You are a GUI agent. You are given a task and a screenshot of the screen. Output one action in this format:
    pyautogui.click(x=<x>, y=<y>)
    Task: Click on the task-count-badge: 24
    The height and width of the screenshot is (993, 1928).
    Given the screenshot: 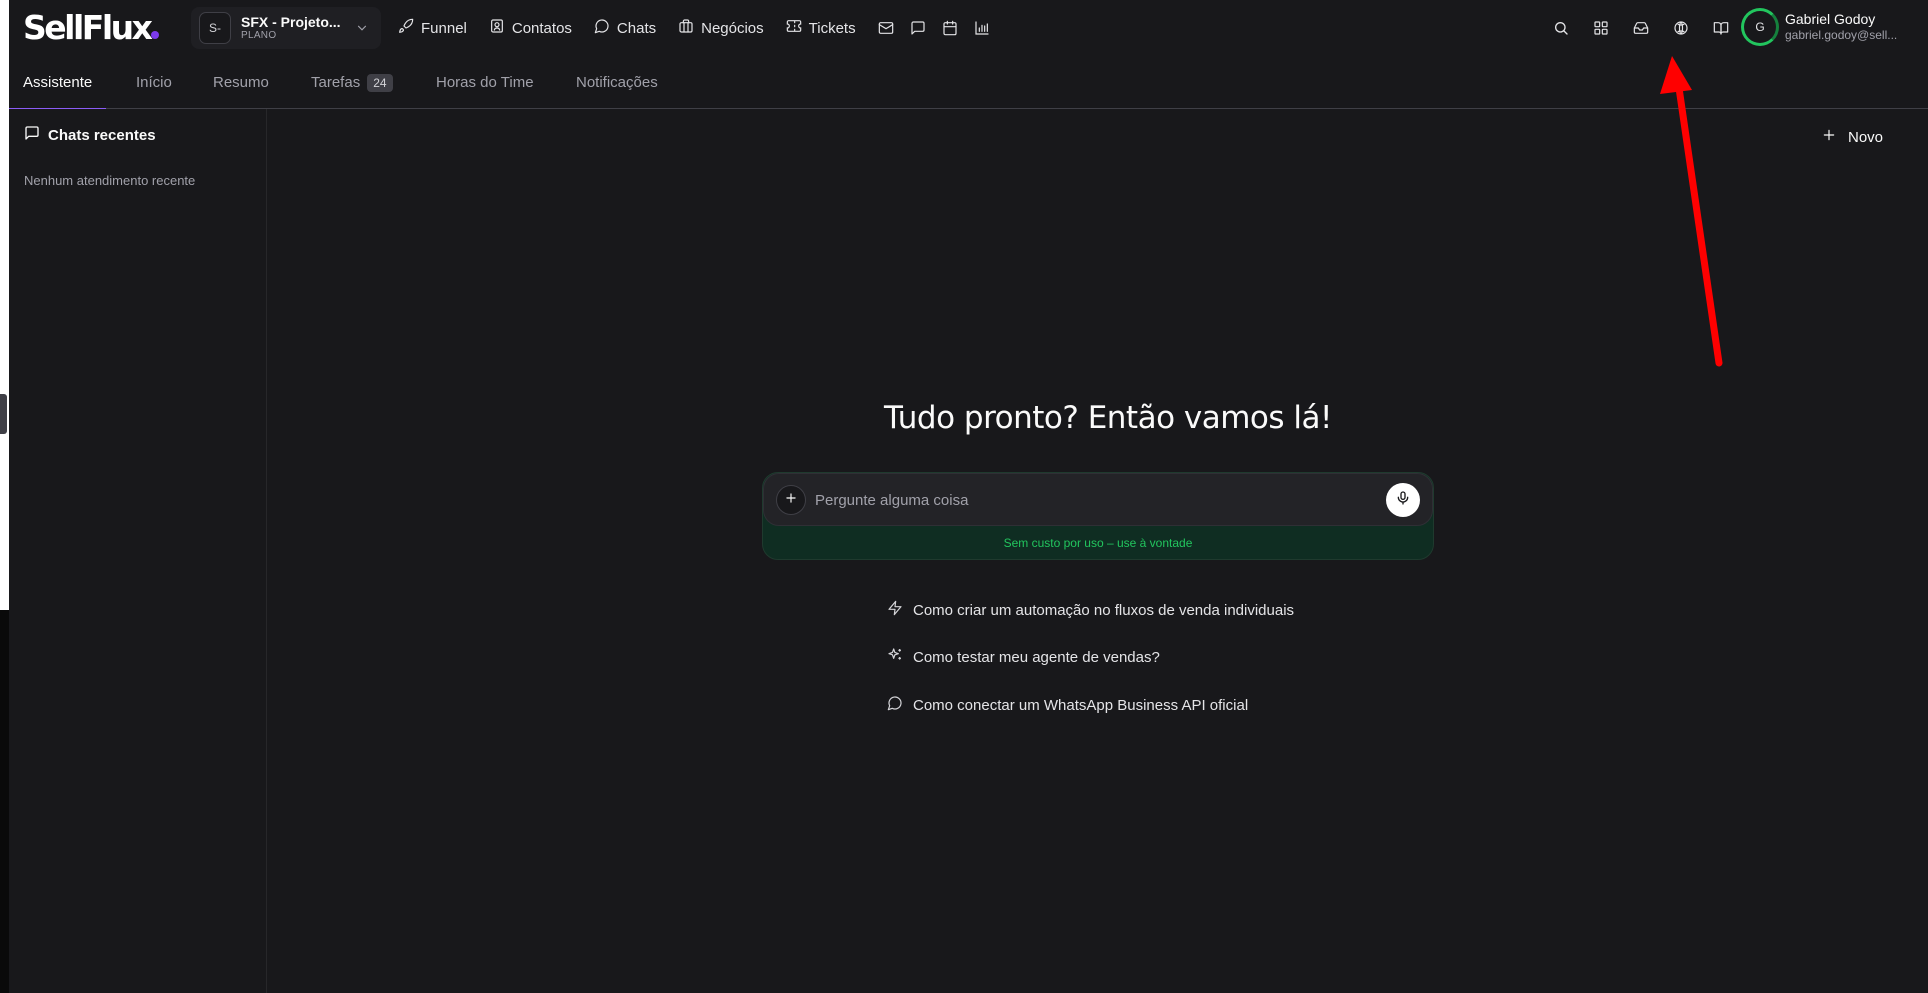 What is the action you would take?
    pyautogui.click(x=380, y=82)
    